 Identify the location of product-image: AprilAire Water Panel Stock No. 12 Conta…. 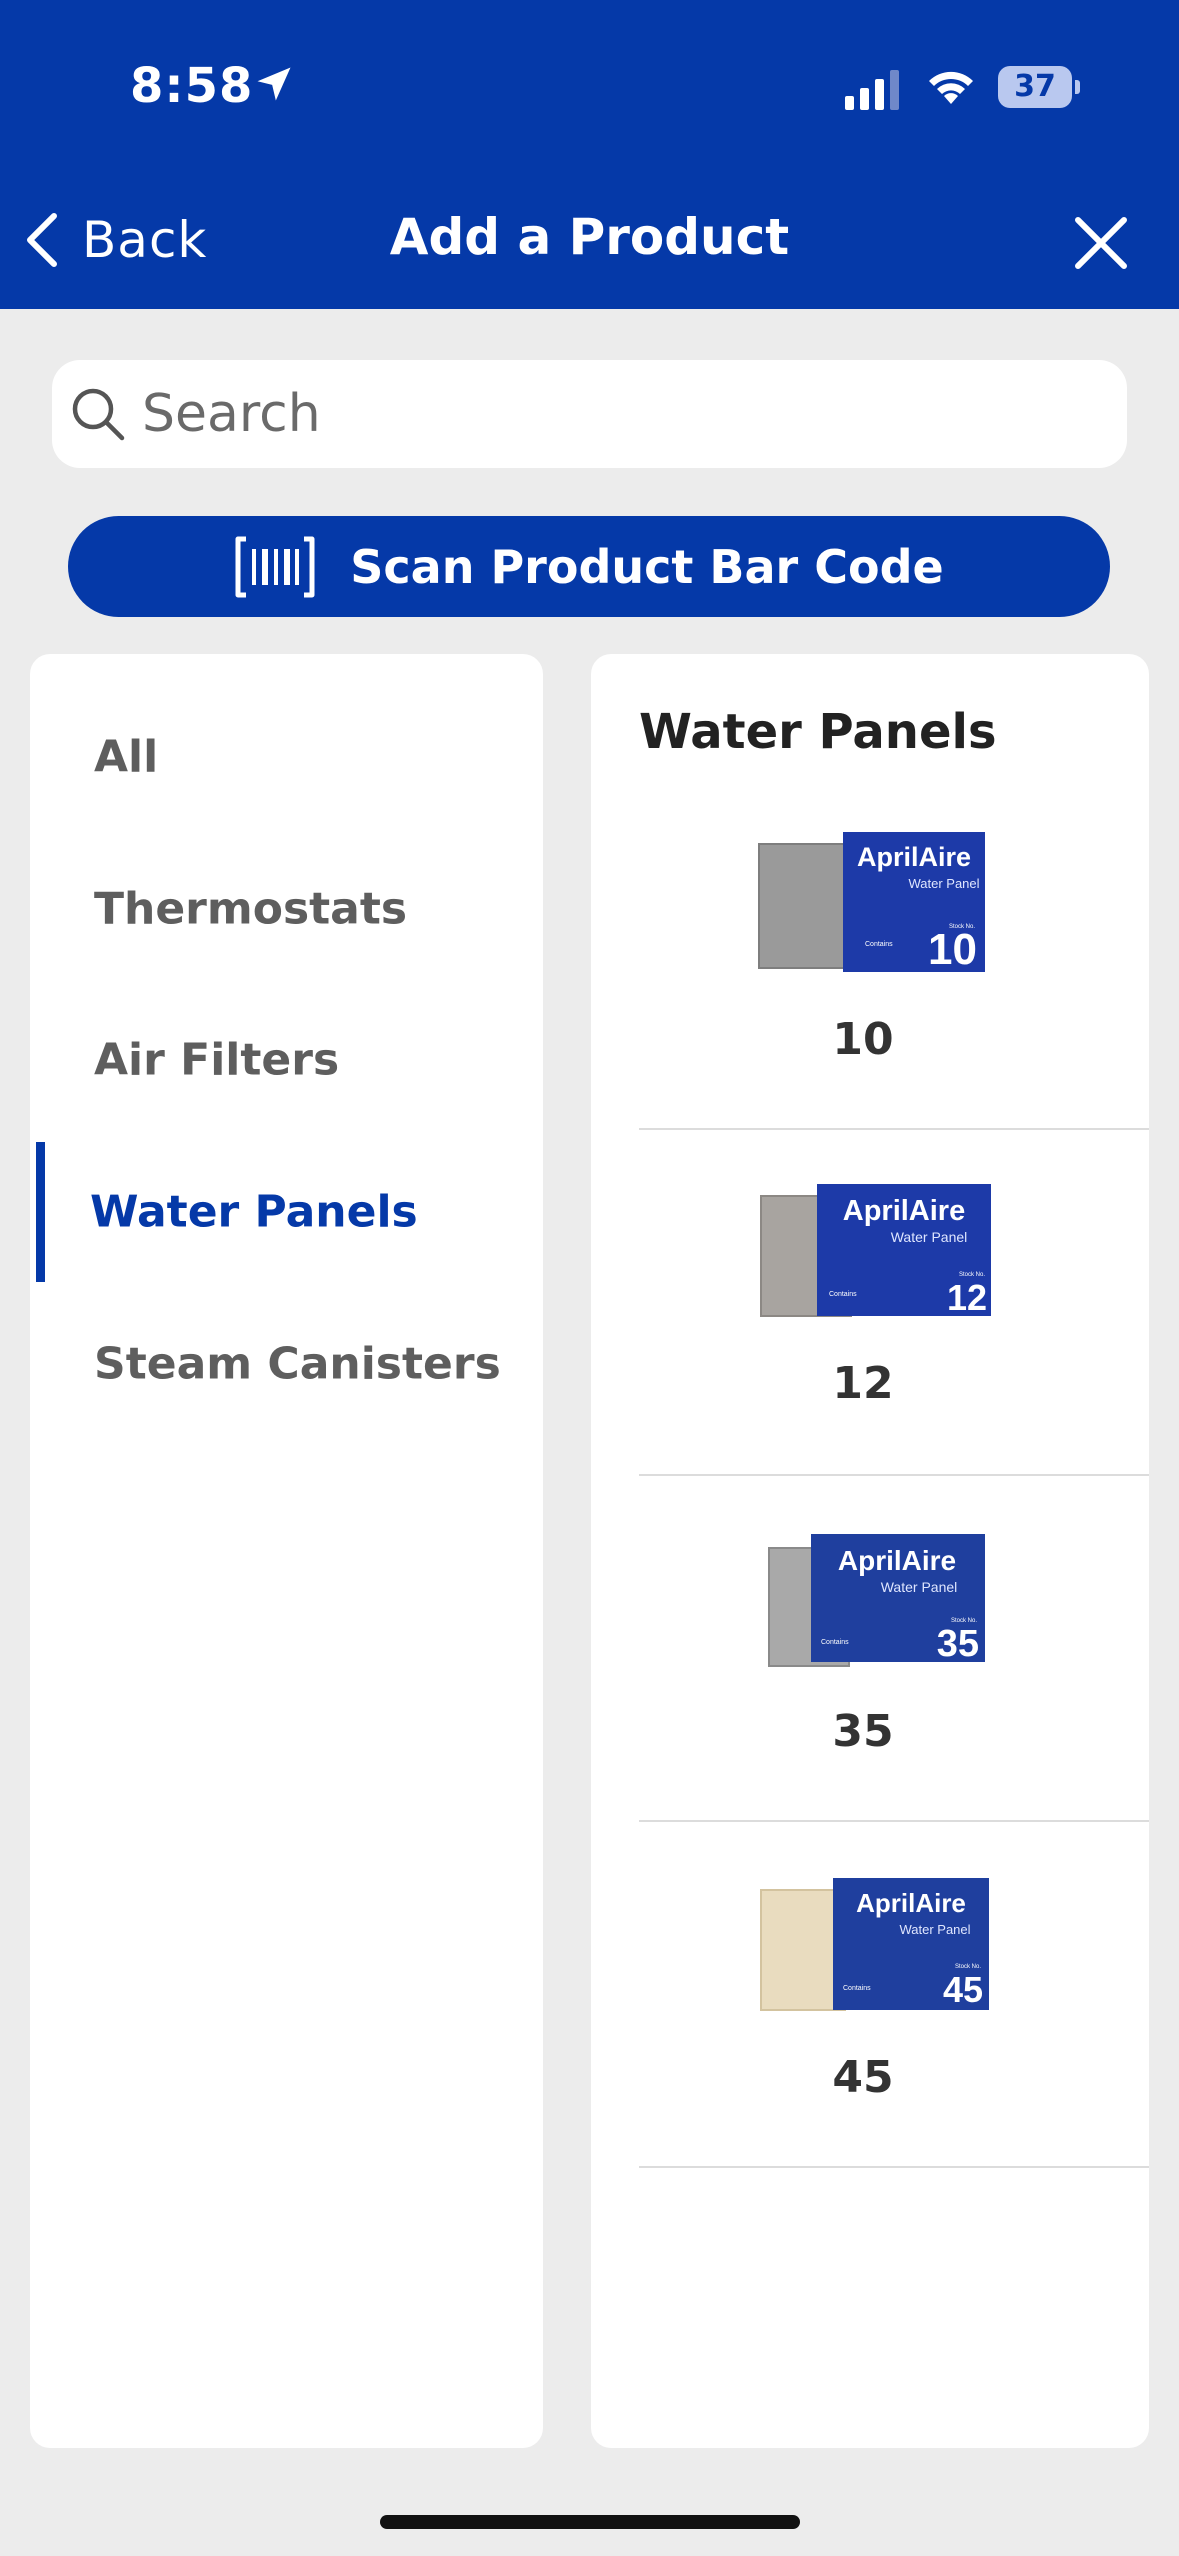
(875, 1251).